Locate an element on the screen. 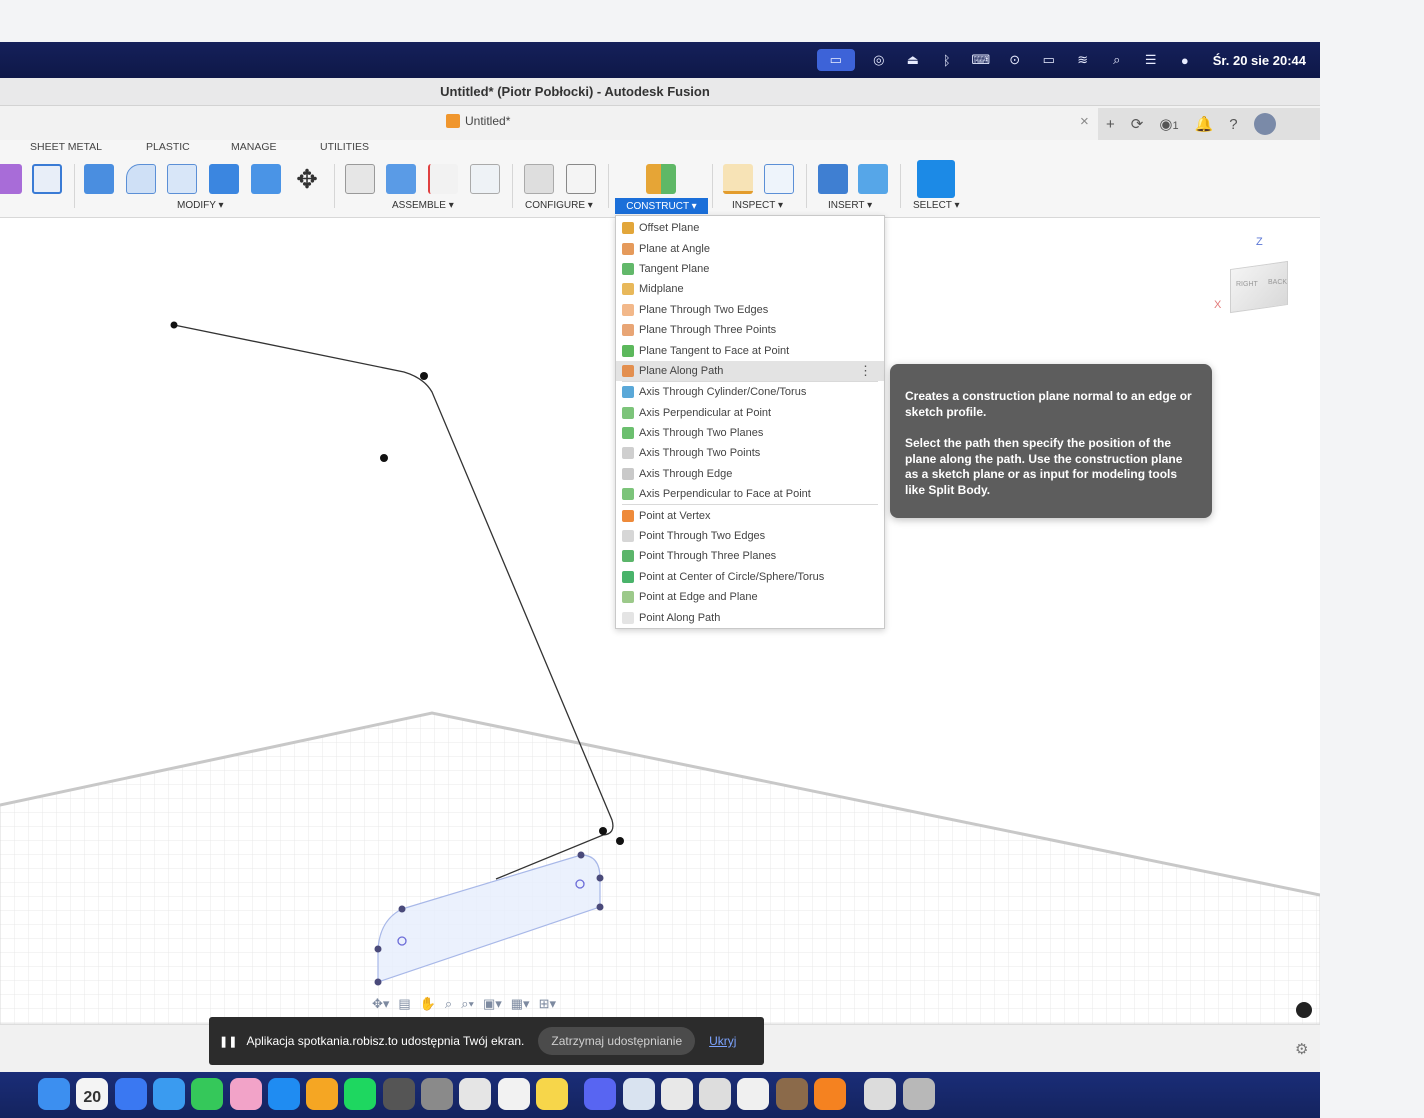  drive-icon: ⏏ is located at coordinates (913, 60).